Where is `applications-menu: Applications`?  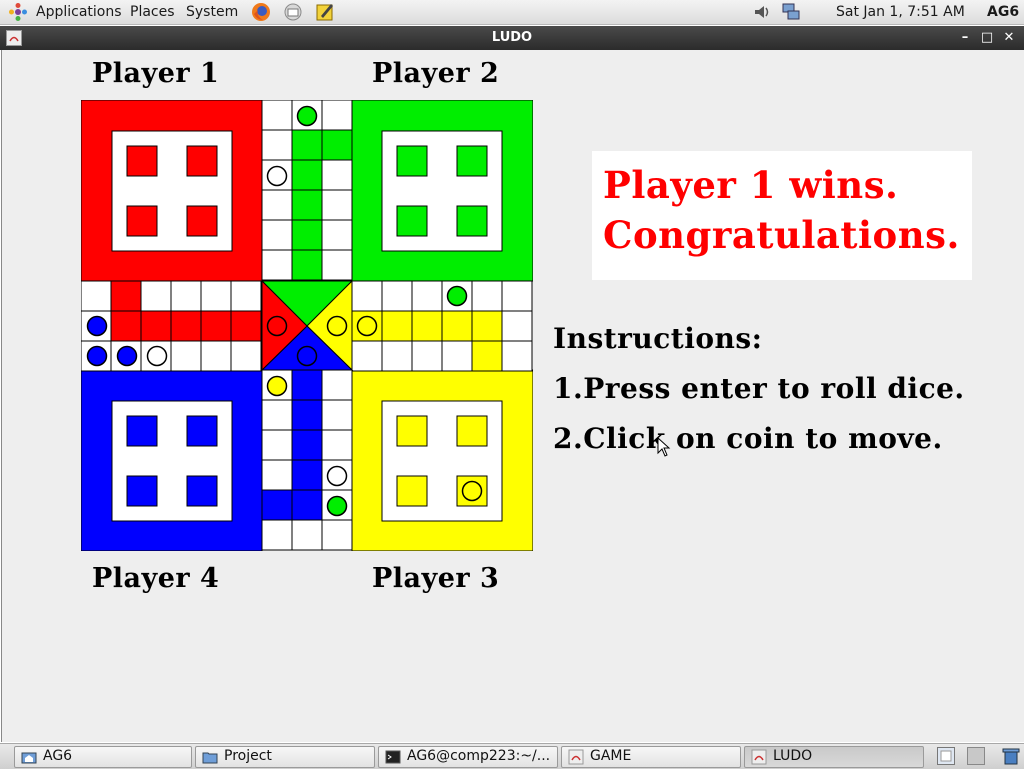
applications-menu: Applications is located at coordinates (79, 12).